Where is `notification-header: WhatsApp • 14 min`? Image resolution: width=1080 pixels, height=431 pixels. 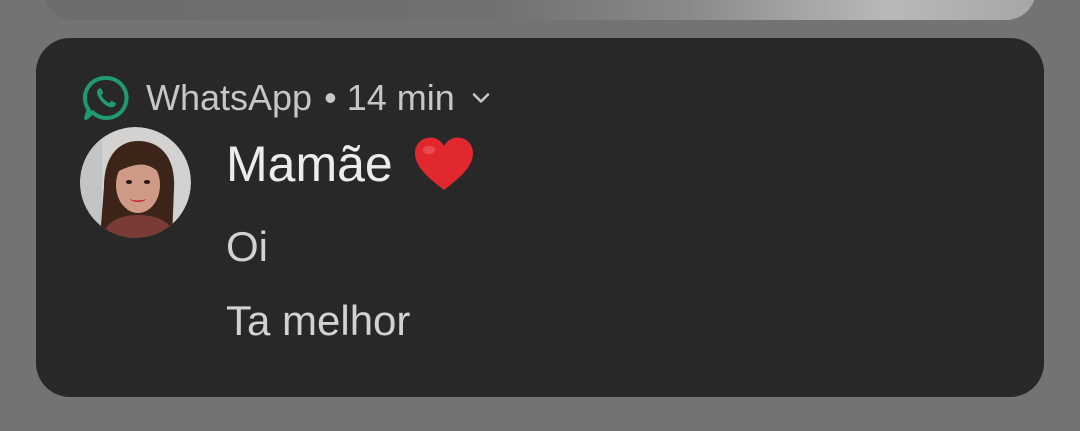
notification-header: WhatsApp • 14 min is located at coordinates (287, 98).